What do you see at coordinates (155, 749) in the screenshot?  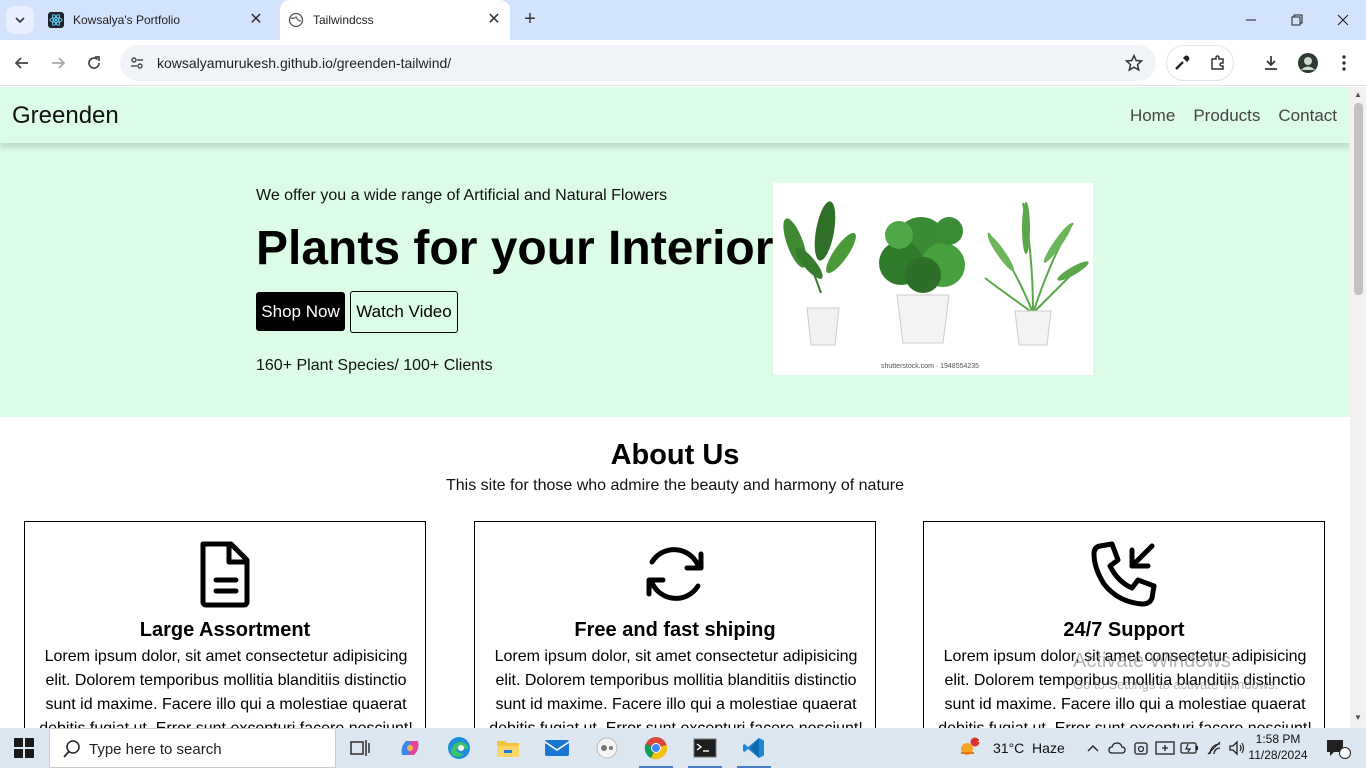 I see `search-placeholder: Type here to search` at bounding box center [155, 749].